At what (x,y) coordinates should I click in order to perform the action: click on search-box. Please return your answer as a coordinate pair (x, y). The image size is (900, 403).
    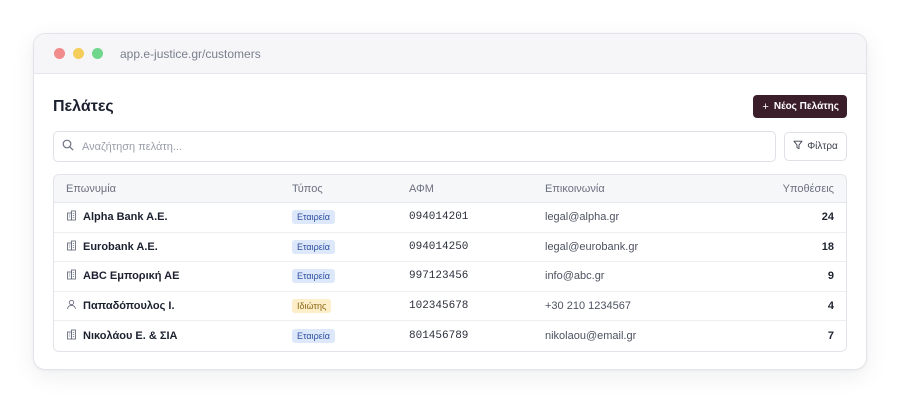
    Looking at the image, I should click on (414, 146).